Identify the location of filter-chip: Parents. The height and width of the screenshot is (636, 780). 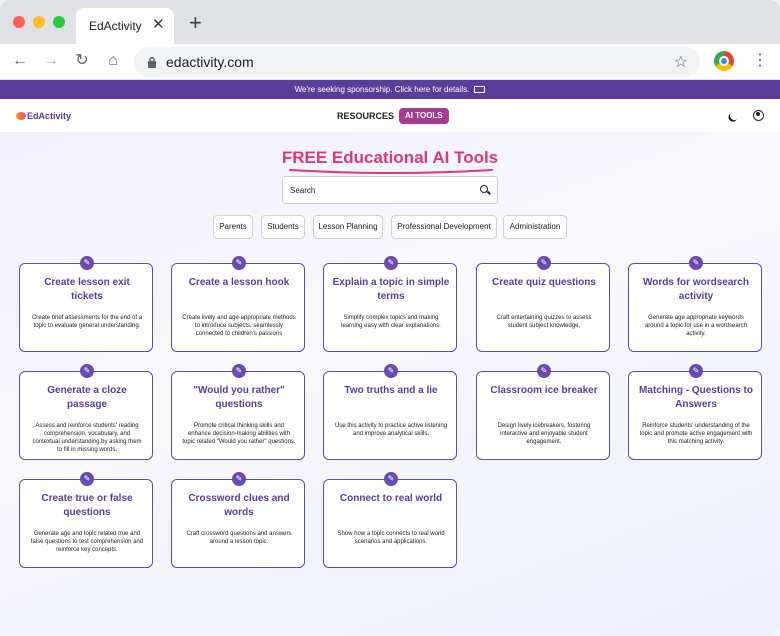
(233, 227).